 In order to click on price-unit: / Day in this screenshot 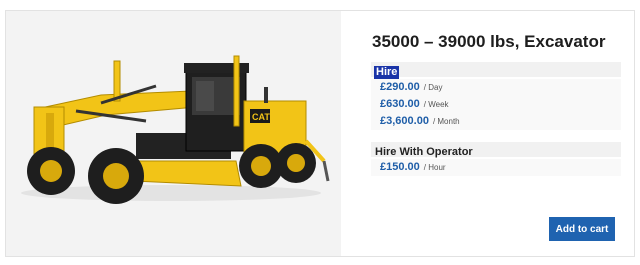, I will do `click(433, 87)`.